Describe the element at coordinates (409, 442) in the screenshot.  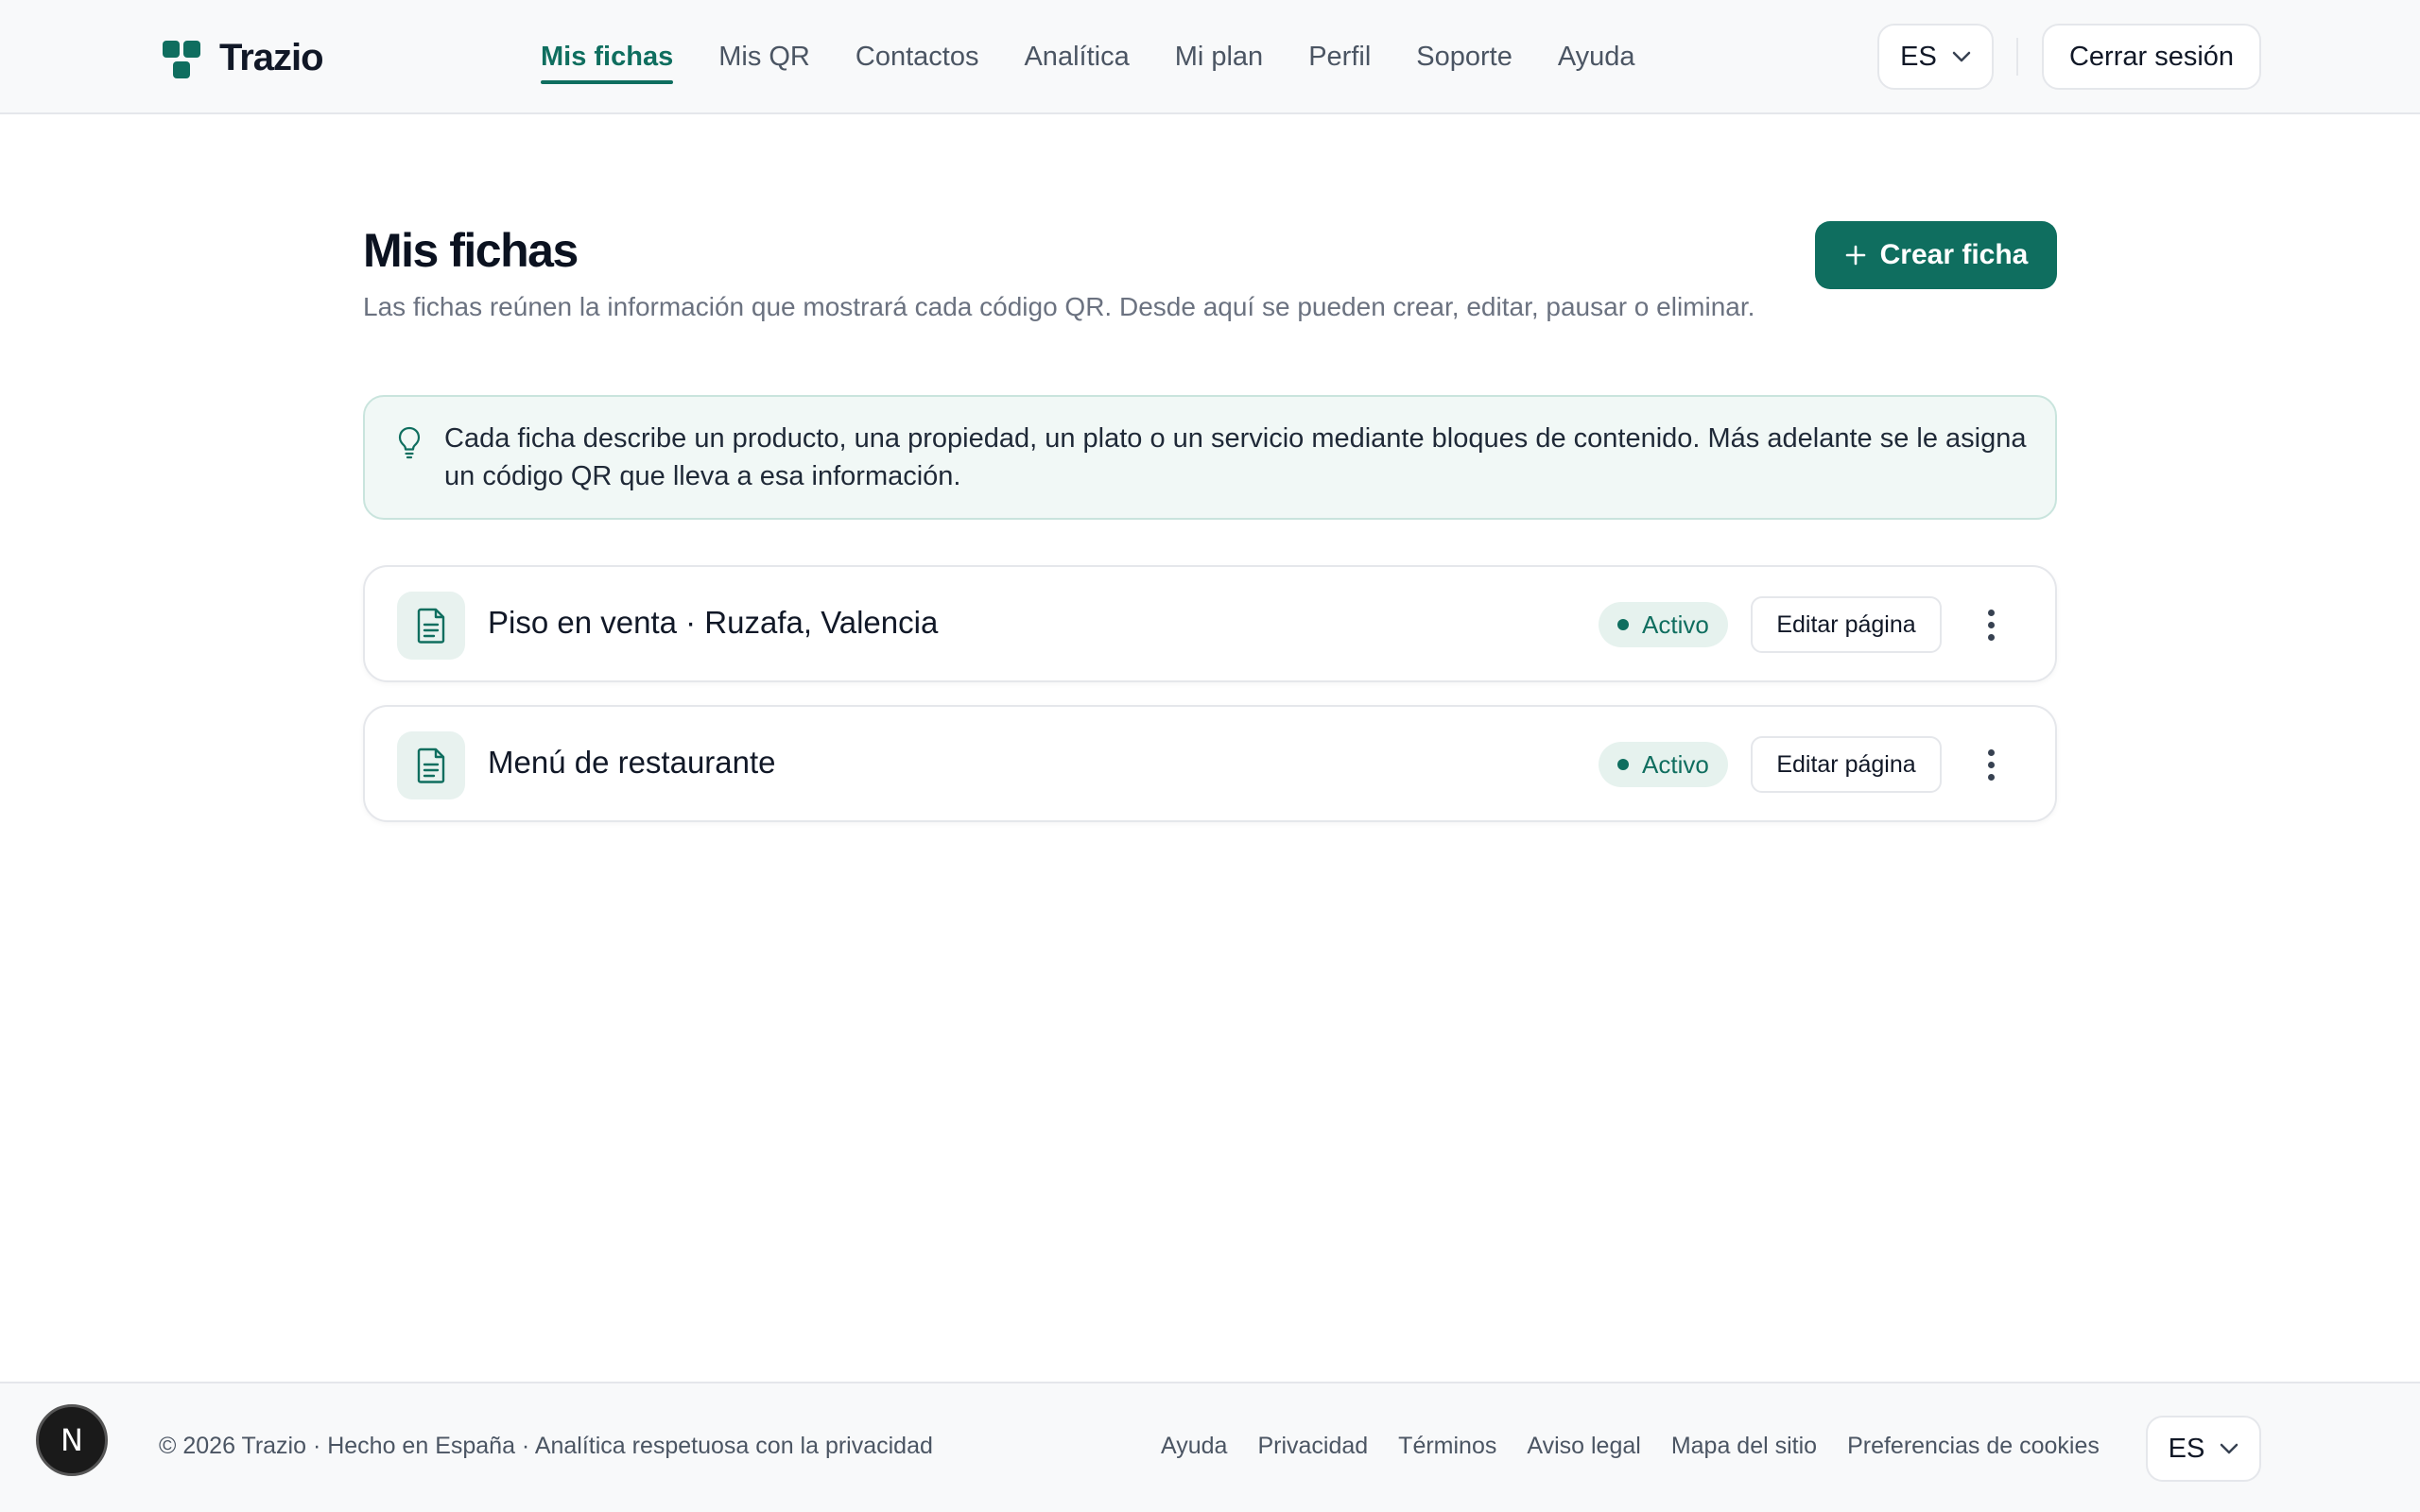
I see `lightbulb-icon` at that location.